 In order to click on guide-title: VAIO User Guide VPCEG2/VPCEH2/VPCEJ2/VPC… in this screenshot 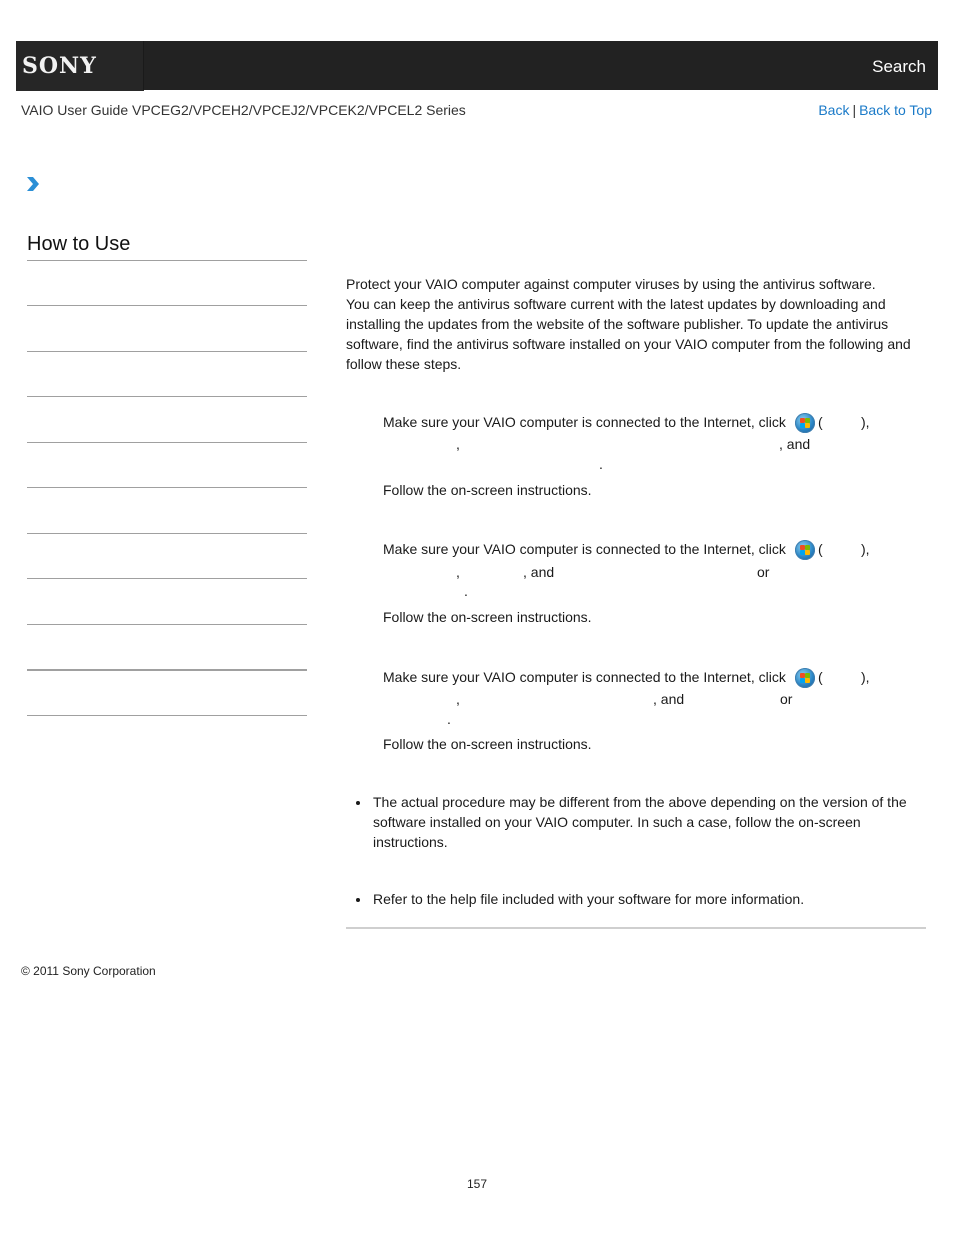, I will do `click(243, 110)`.